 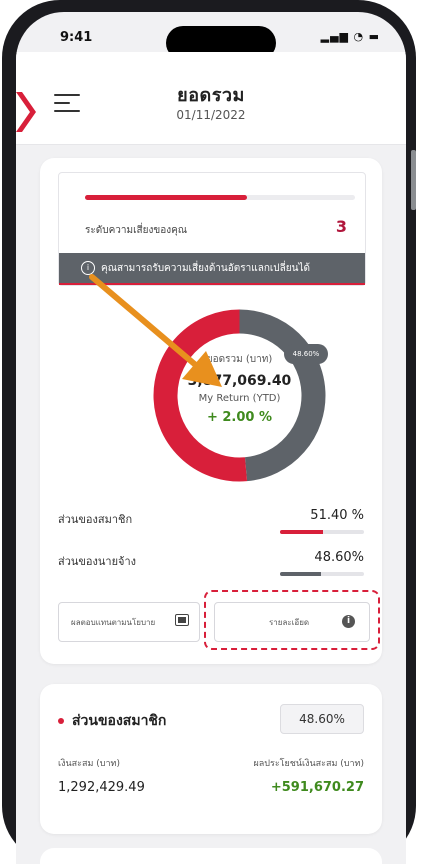 I want to click on employer-share-bar-fill, so click(x=300, y=574).